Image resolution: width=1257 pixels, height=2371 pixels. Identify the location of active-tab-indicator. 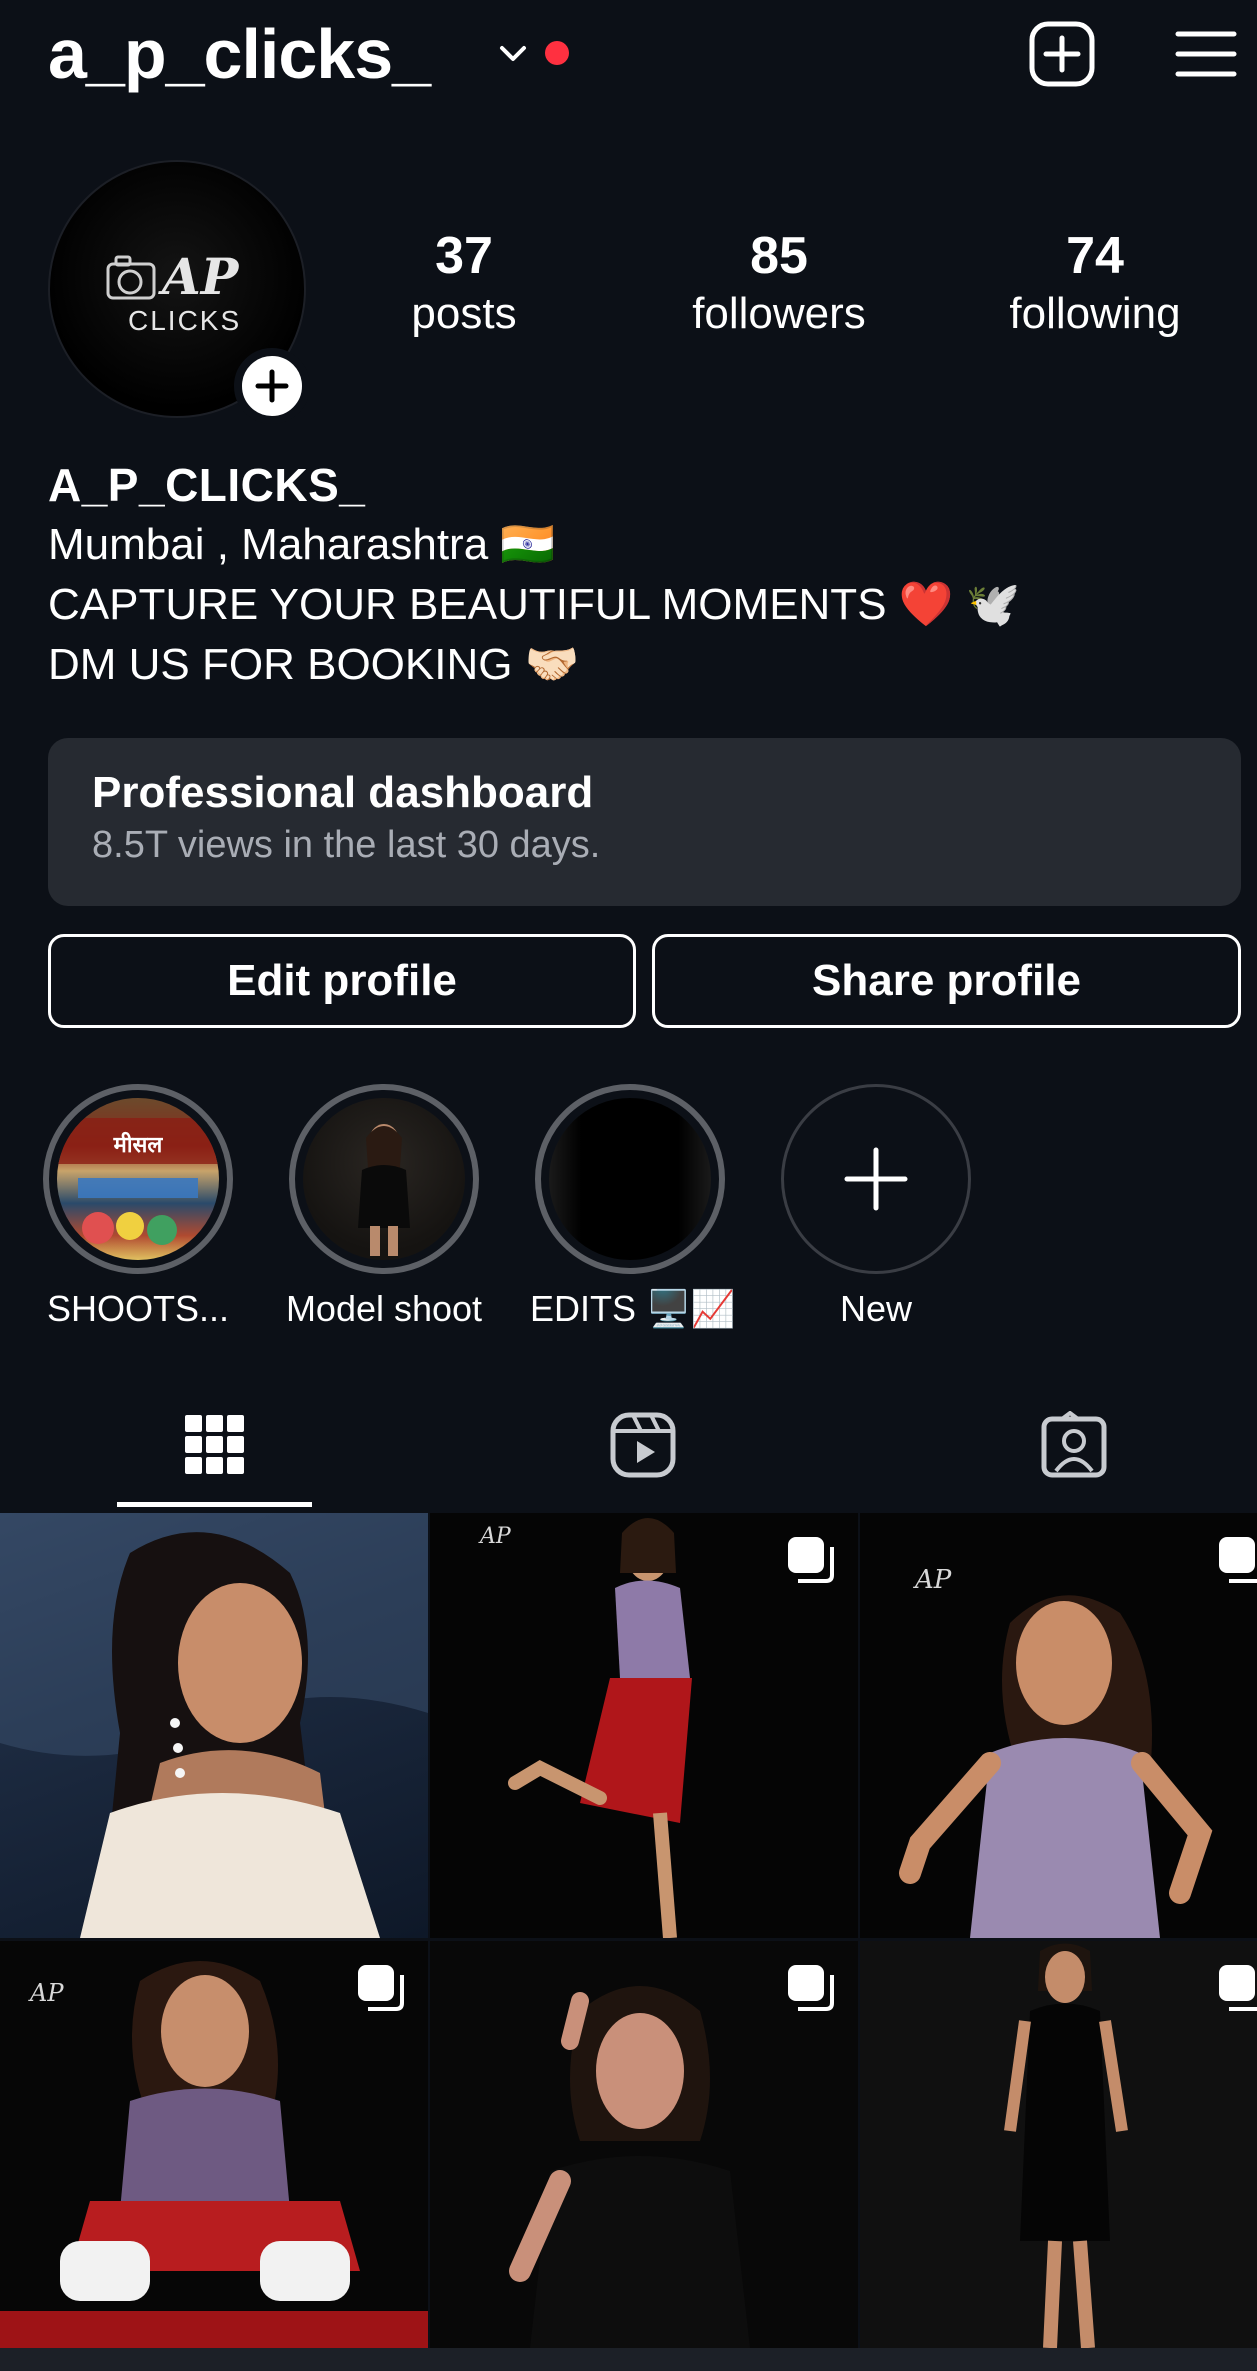
(214, 1504).